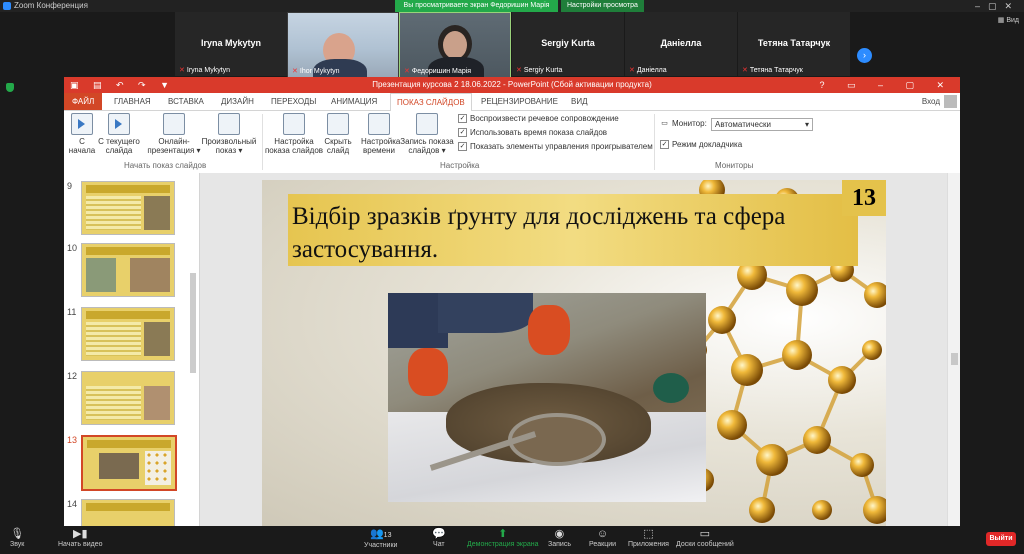 The image size is (1024, 554). Describe the element at coordinates (997, 6) in the screenshot. I see `window-controls: –▢✕` at that location.